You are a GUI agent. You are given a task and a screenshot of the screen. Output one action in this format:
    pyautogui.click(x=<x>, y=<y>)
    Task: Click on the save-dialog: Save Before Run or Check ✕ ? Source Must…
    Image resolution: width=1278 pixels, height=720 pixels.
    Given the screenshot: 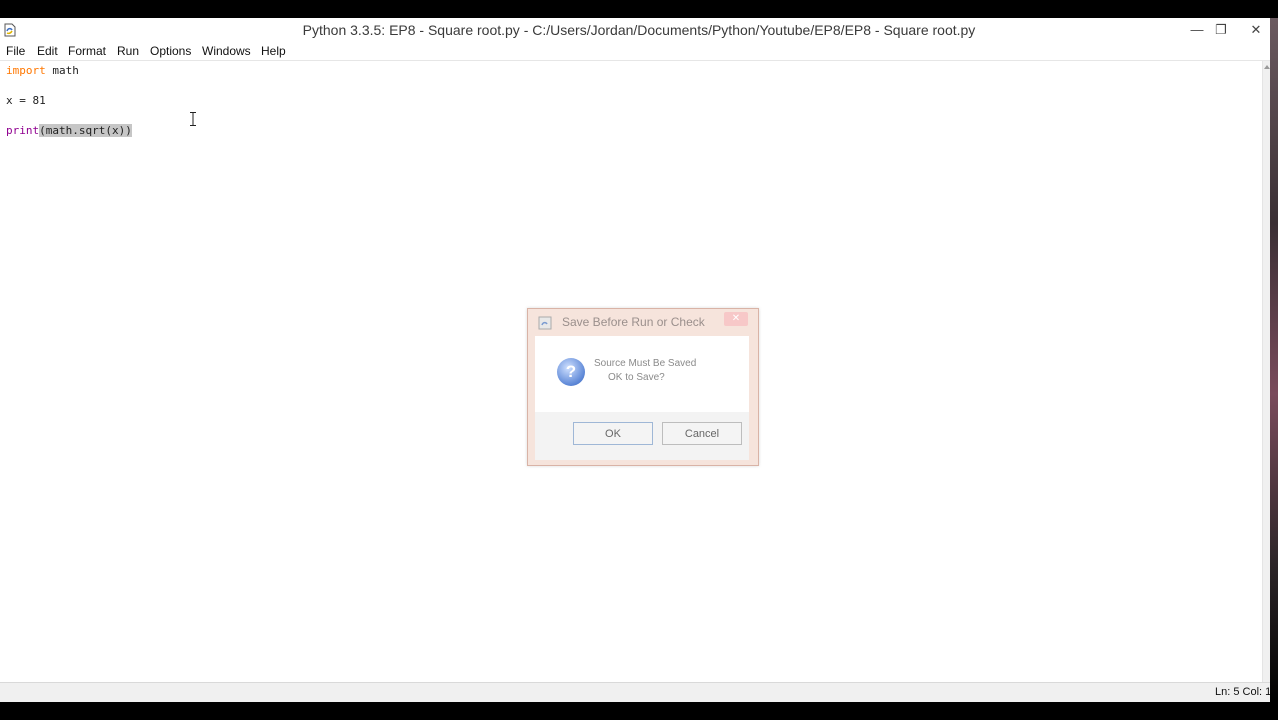 What is the action you would take?
    pyautogui.click(x=643, y=387)
    